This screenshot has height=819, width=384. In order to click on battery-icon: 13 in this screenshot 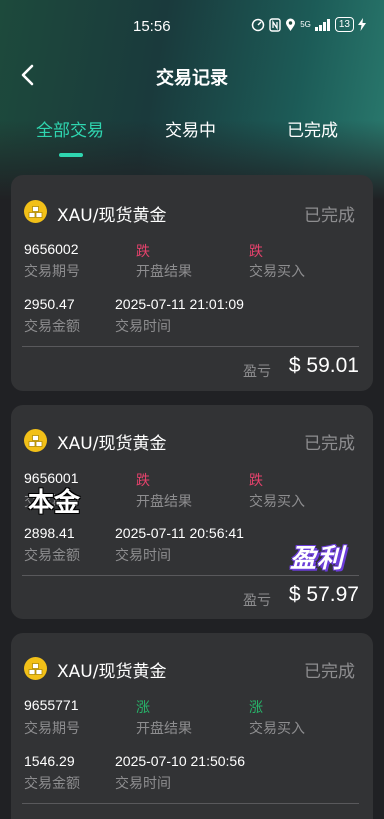, I will do `click(344, 24)`.